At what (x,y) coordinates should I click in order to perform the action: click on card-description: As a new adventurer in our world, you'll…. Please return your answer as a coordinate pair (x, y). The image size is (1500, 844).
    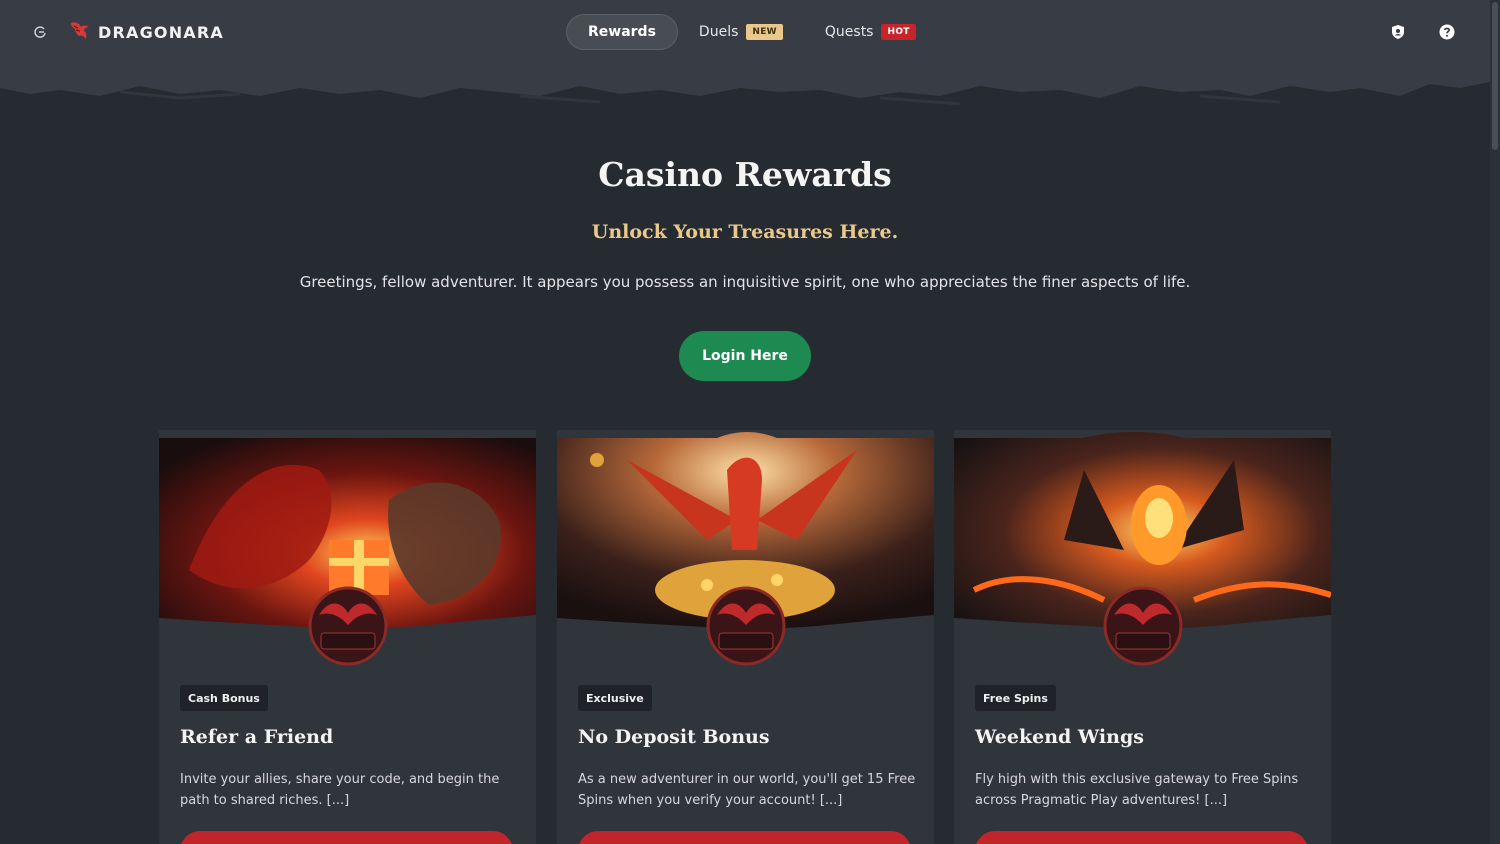
    Looking at the image, I should click on (747, 790).